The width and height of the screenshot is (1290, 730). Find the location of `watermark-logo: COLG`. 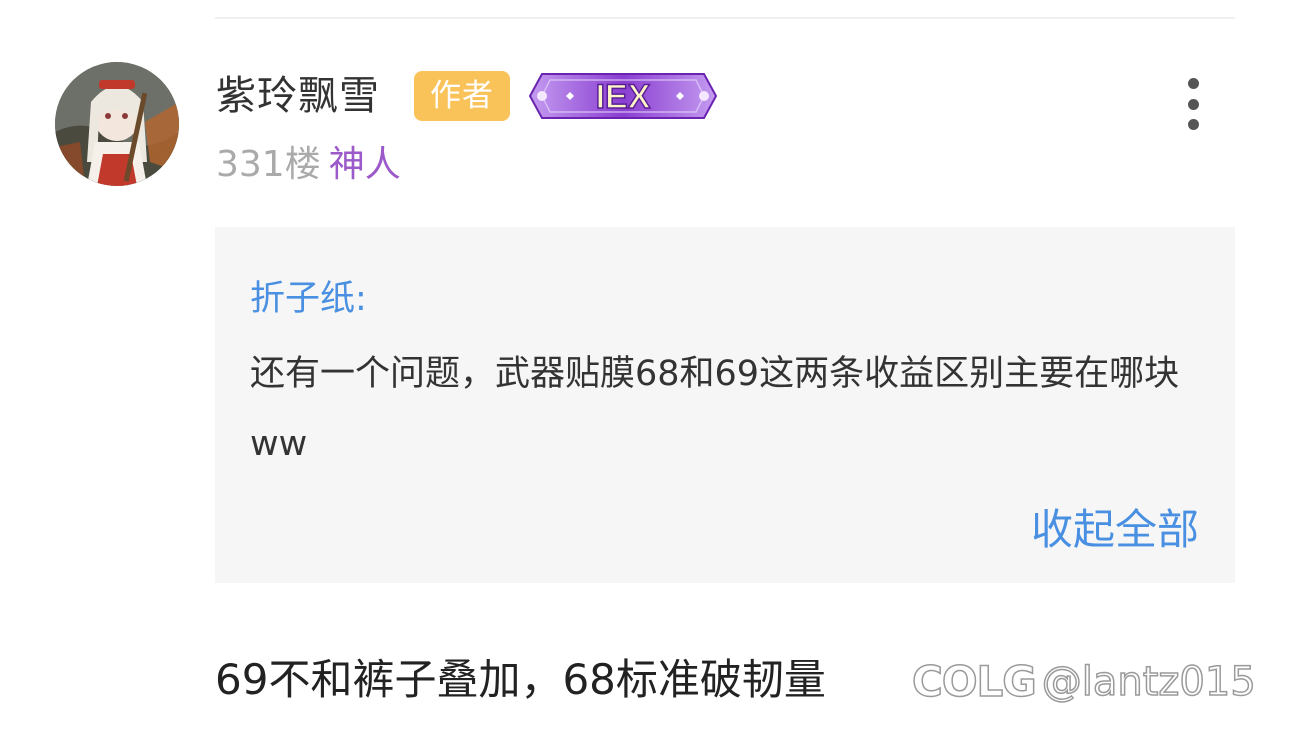

watermark-logo: COLG is located at coordinates (974, 681).